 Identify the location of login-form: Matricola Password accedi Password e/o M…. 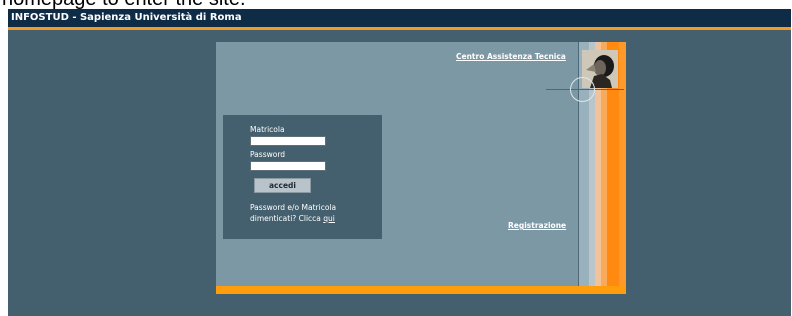
(302, 177).